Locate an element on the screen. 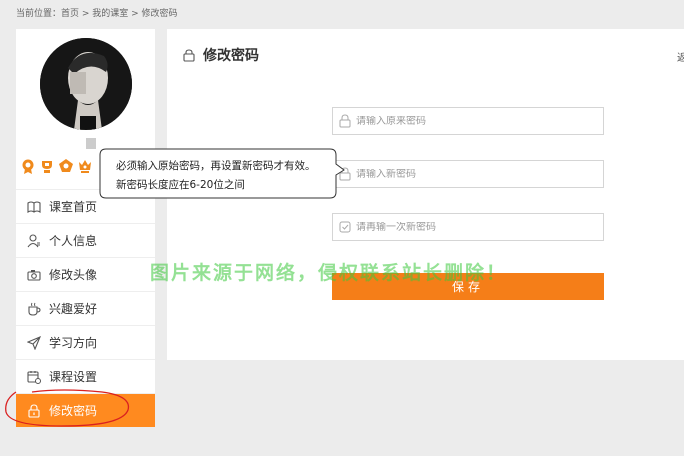 This screenshot has height=456, width=684. sidebar-item-hobbies: 兴趣爱好 is located at coordinates (85, 308).